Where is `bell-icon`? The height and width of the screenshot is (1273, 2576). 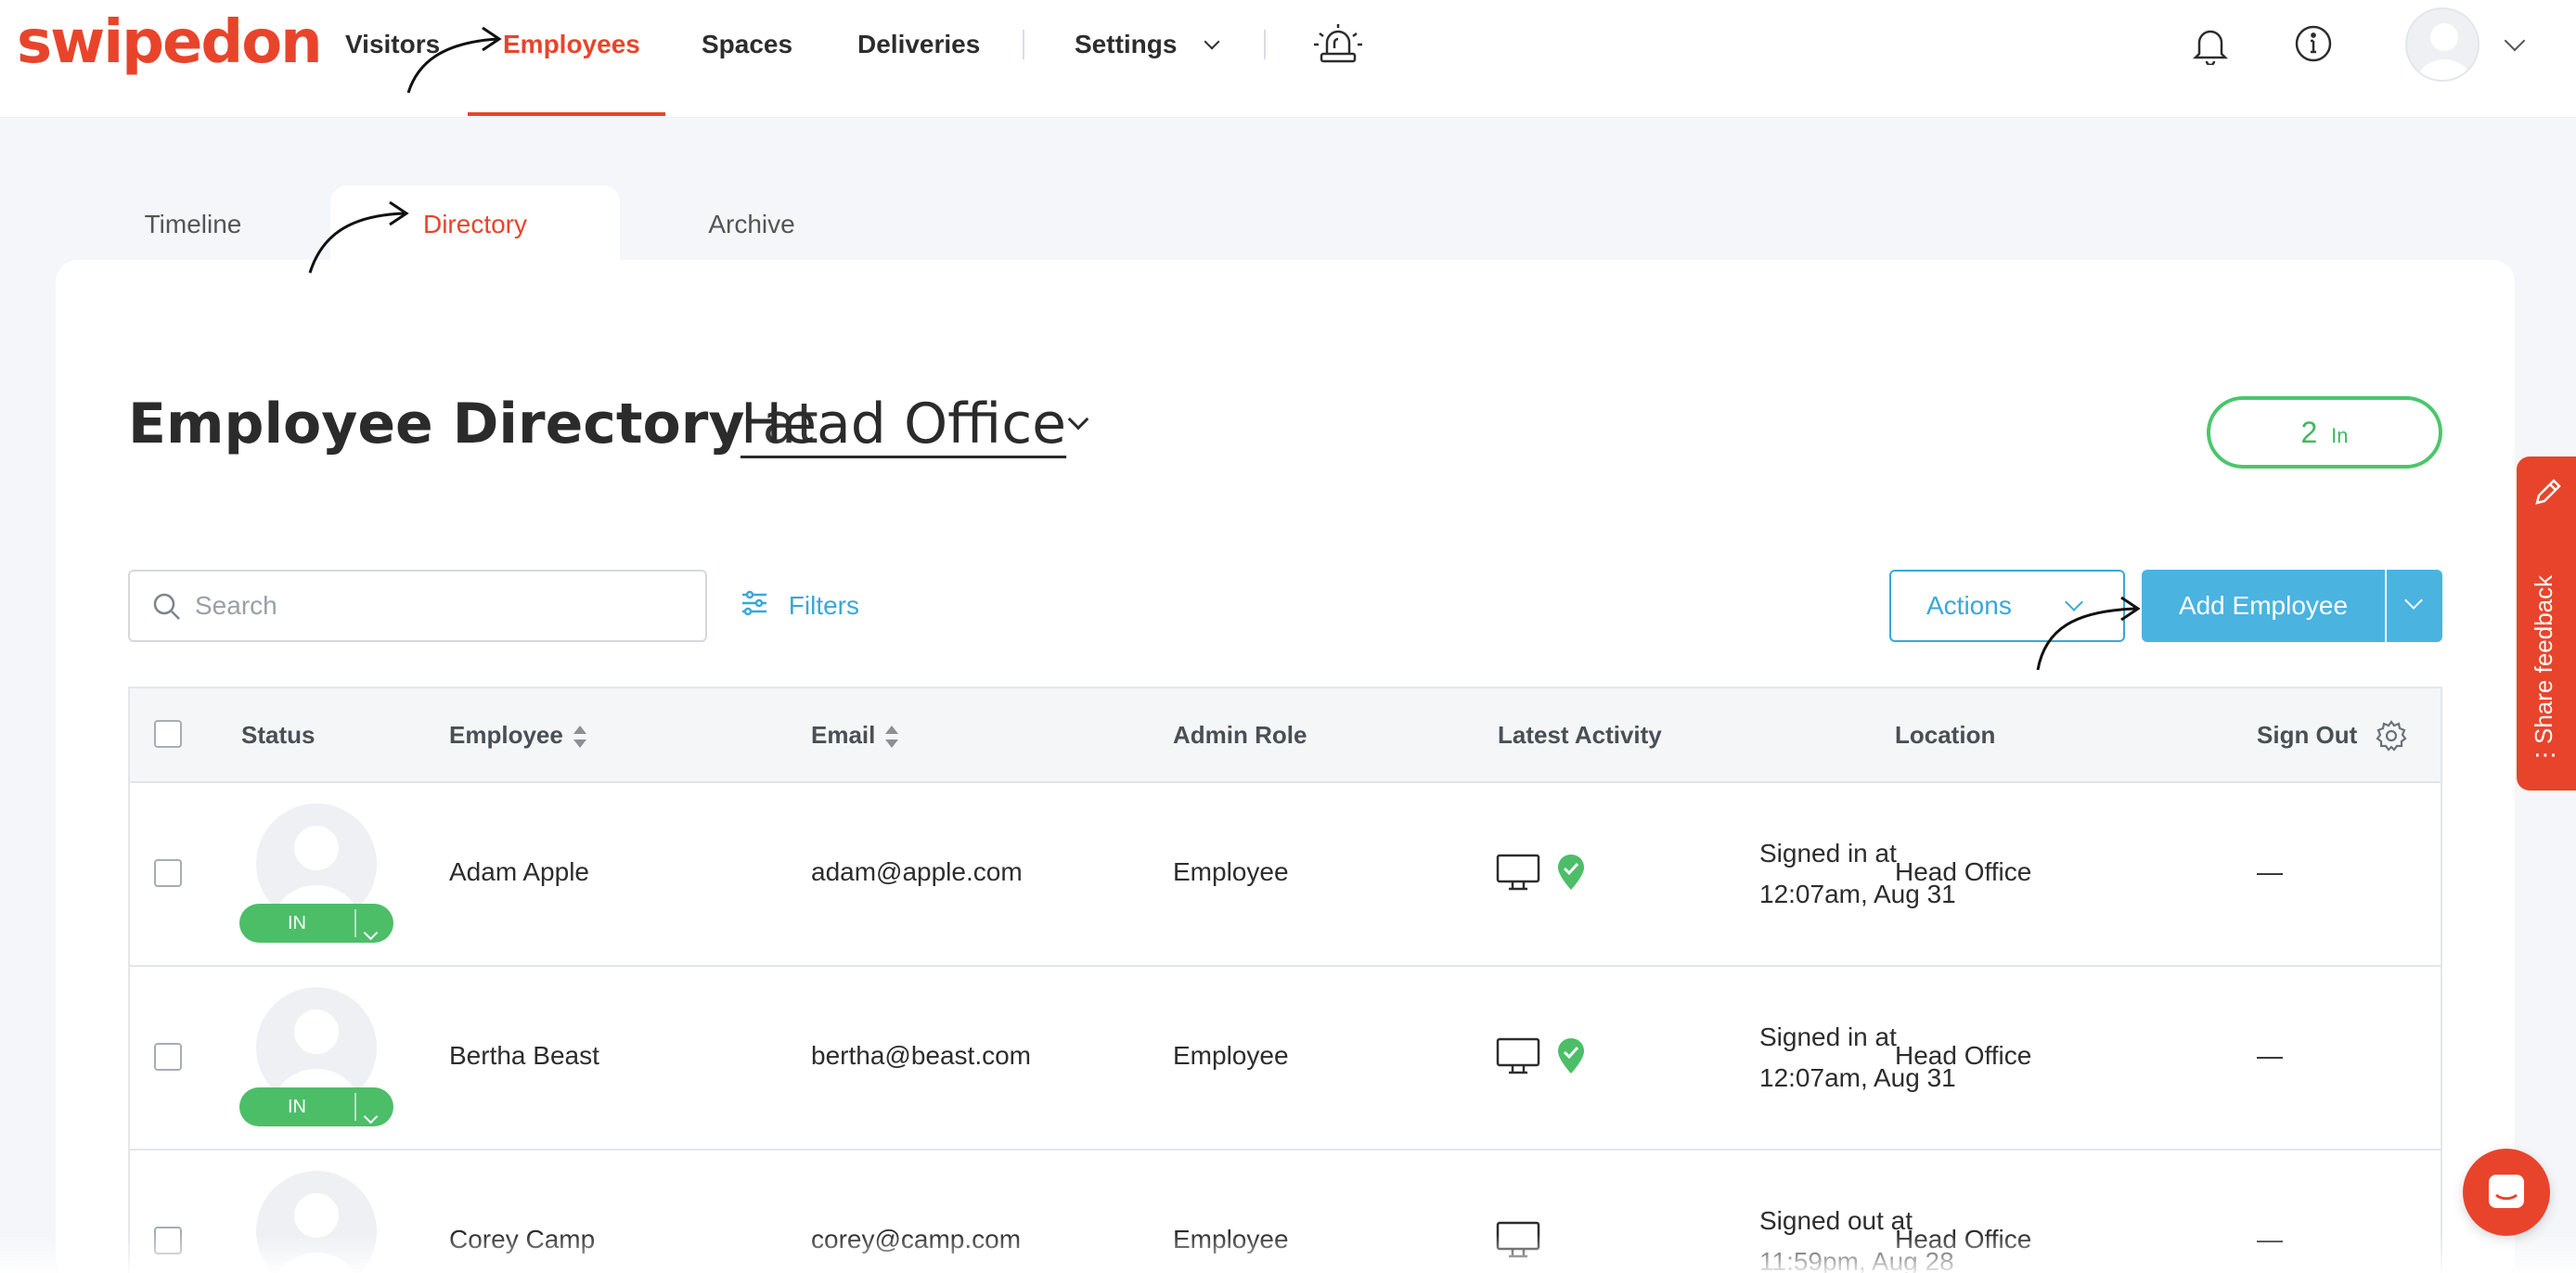
bell-icon is located at coordinates (2210, 47).